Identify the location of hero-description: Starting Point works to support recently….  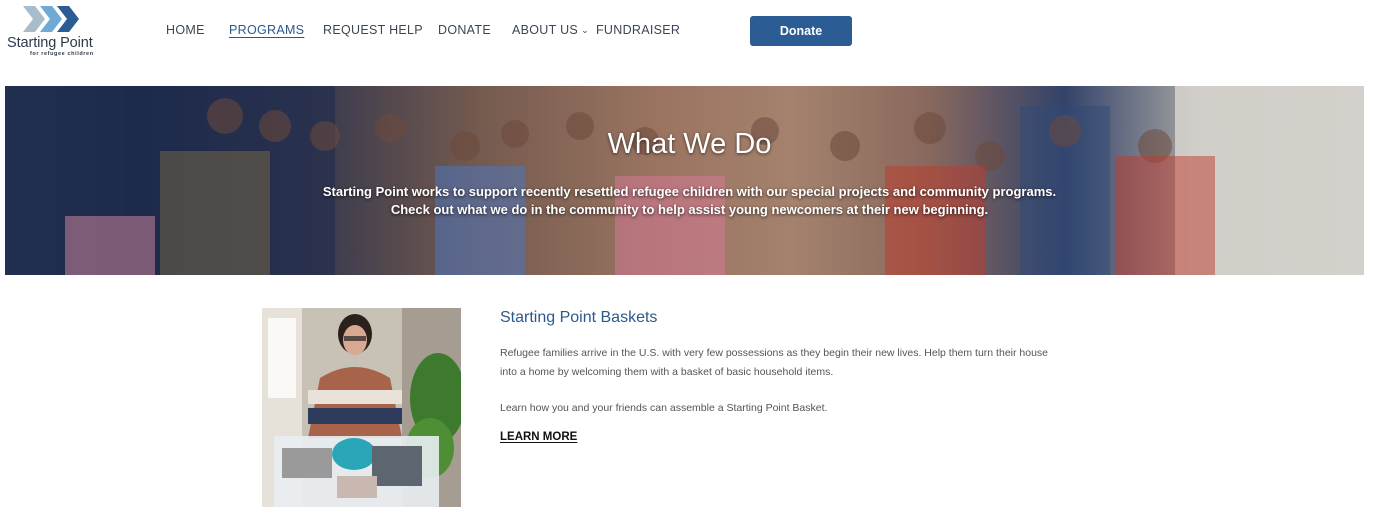
(684, 201).